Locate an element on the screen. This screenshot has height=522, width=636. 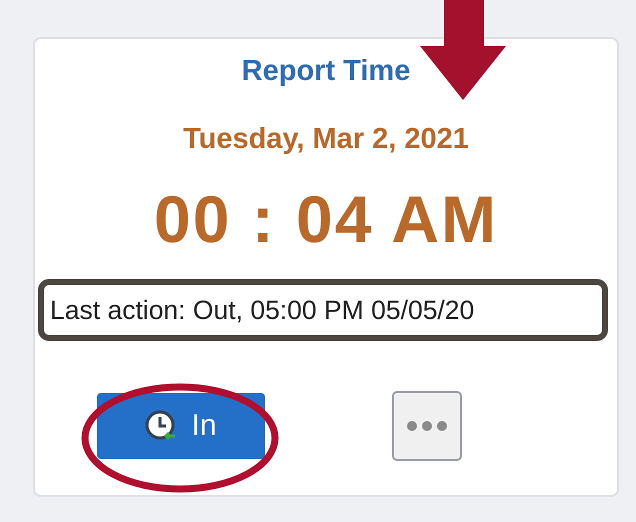
clock-icon is located at coordinates (161, 426).